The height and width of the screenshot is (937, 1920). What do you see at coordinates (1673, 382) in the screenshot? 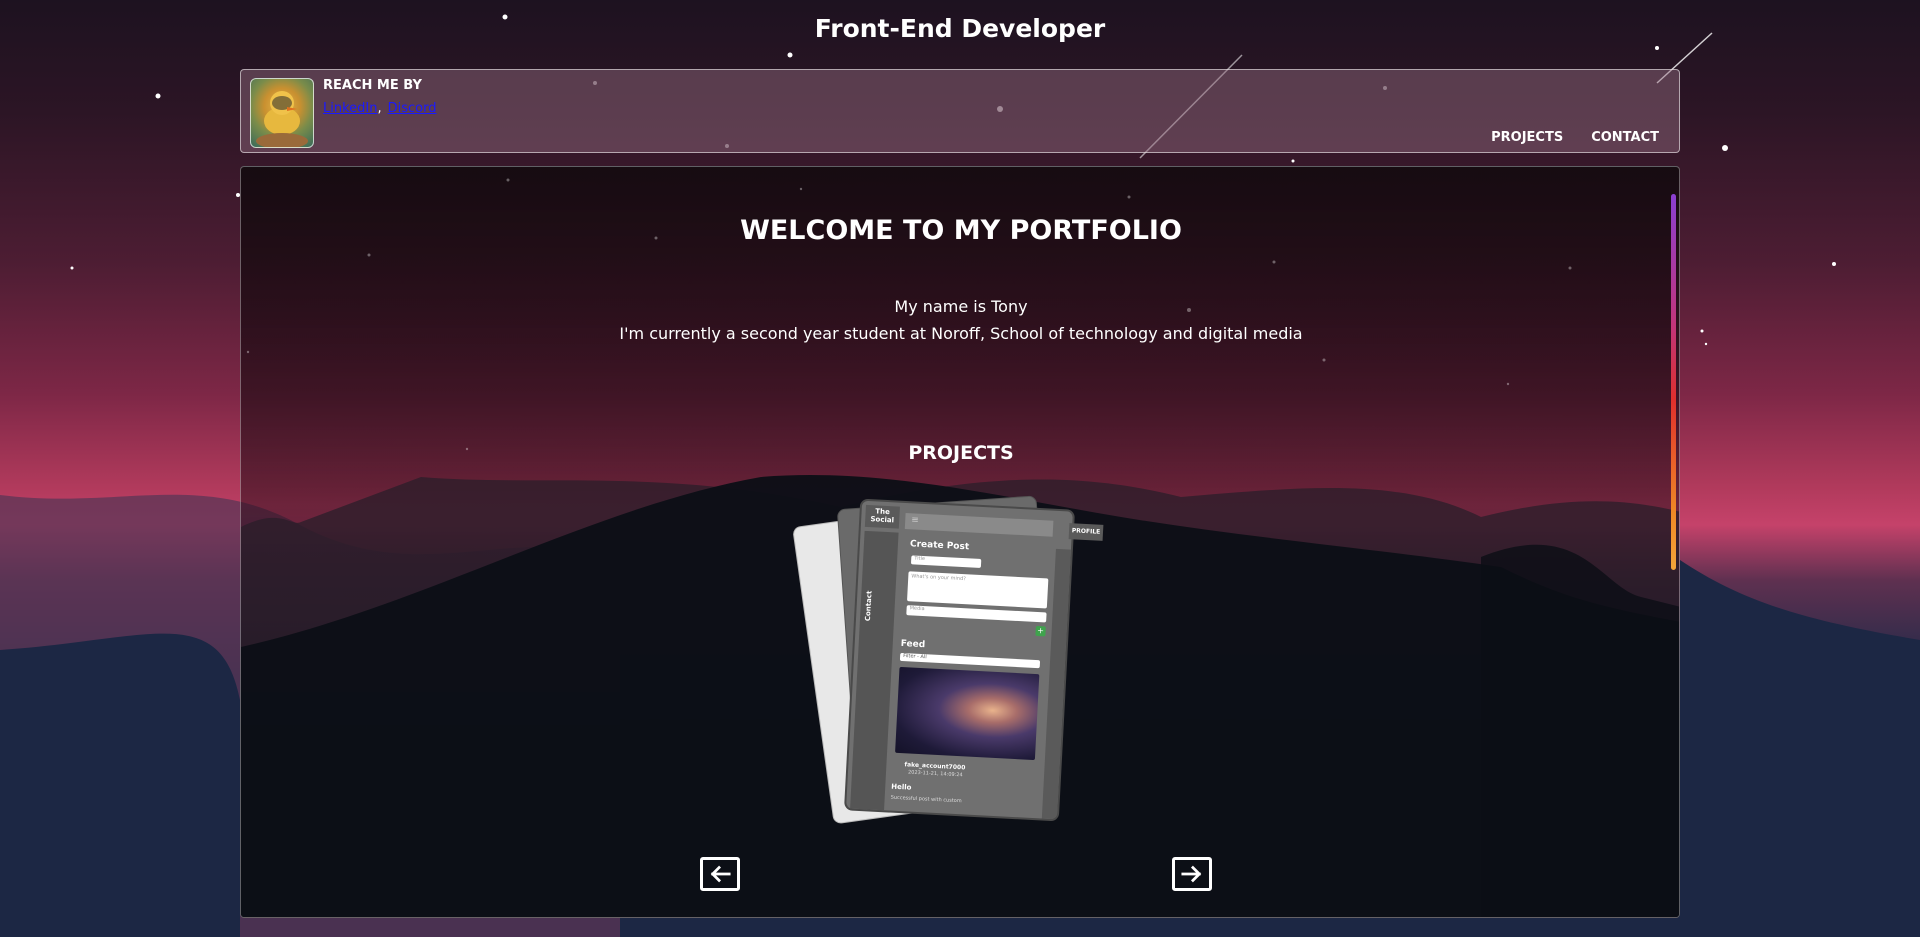
I see `scrollbar-thumb` at bounding box center [1673, 382].